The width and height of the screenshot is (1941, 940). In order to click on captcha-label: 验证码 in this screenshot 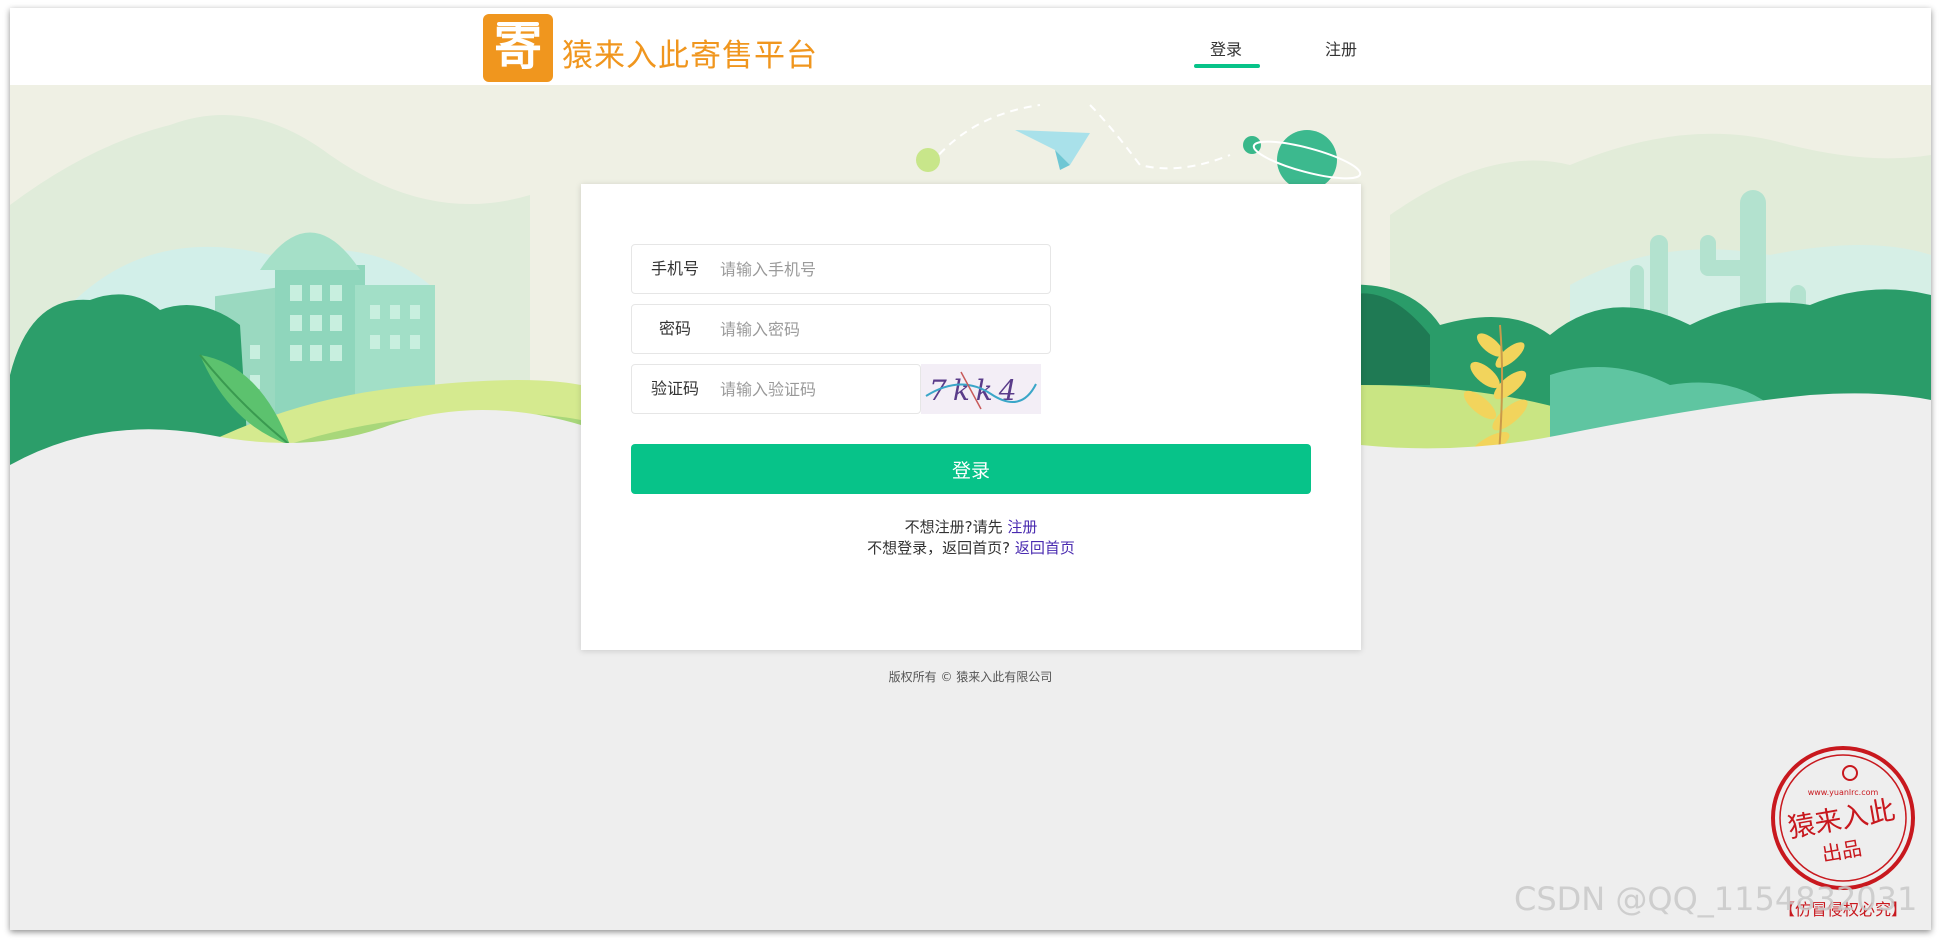, I will do `click(674, 388)`.